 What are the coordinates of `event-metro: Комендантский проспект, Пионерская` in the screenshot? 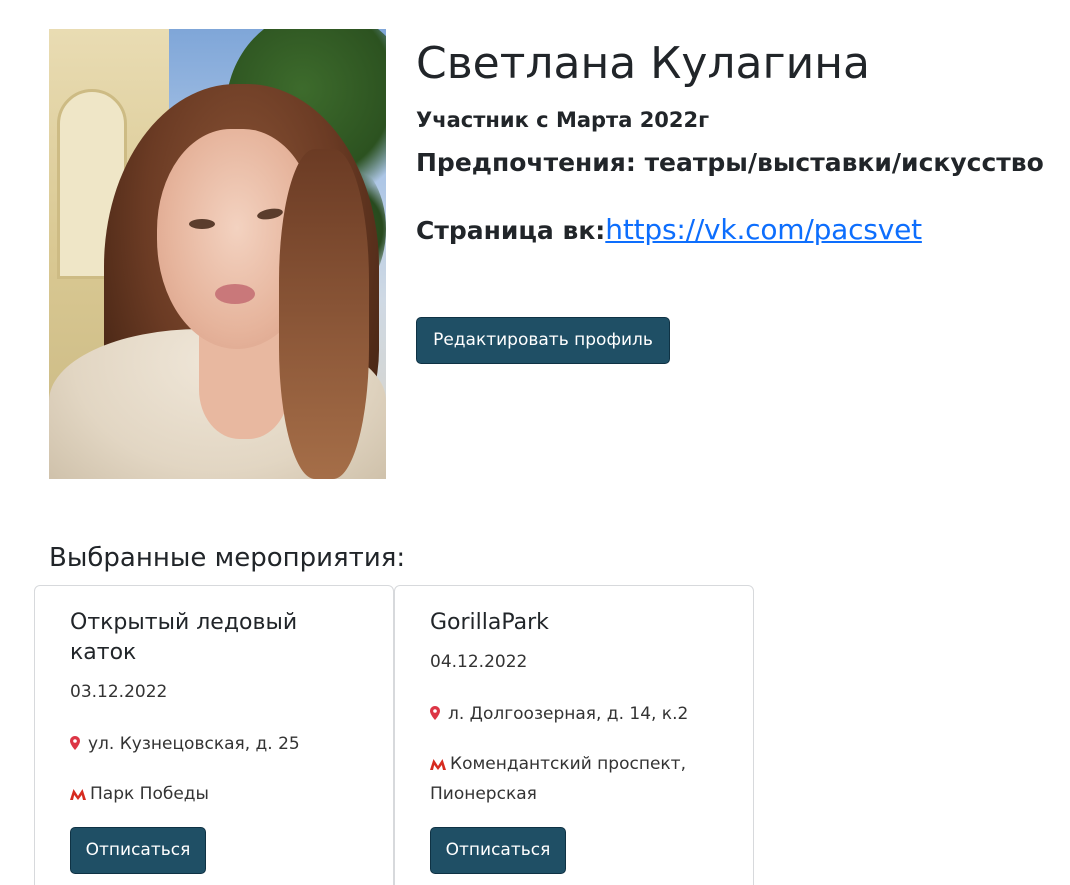 It's located at (580, 779).